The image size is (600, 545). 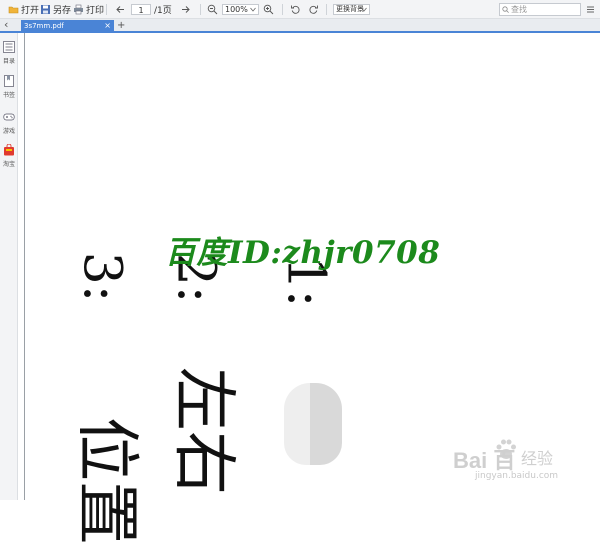 I want to click on jingyan-label: 经验, so click(x=537, y=458).